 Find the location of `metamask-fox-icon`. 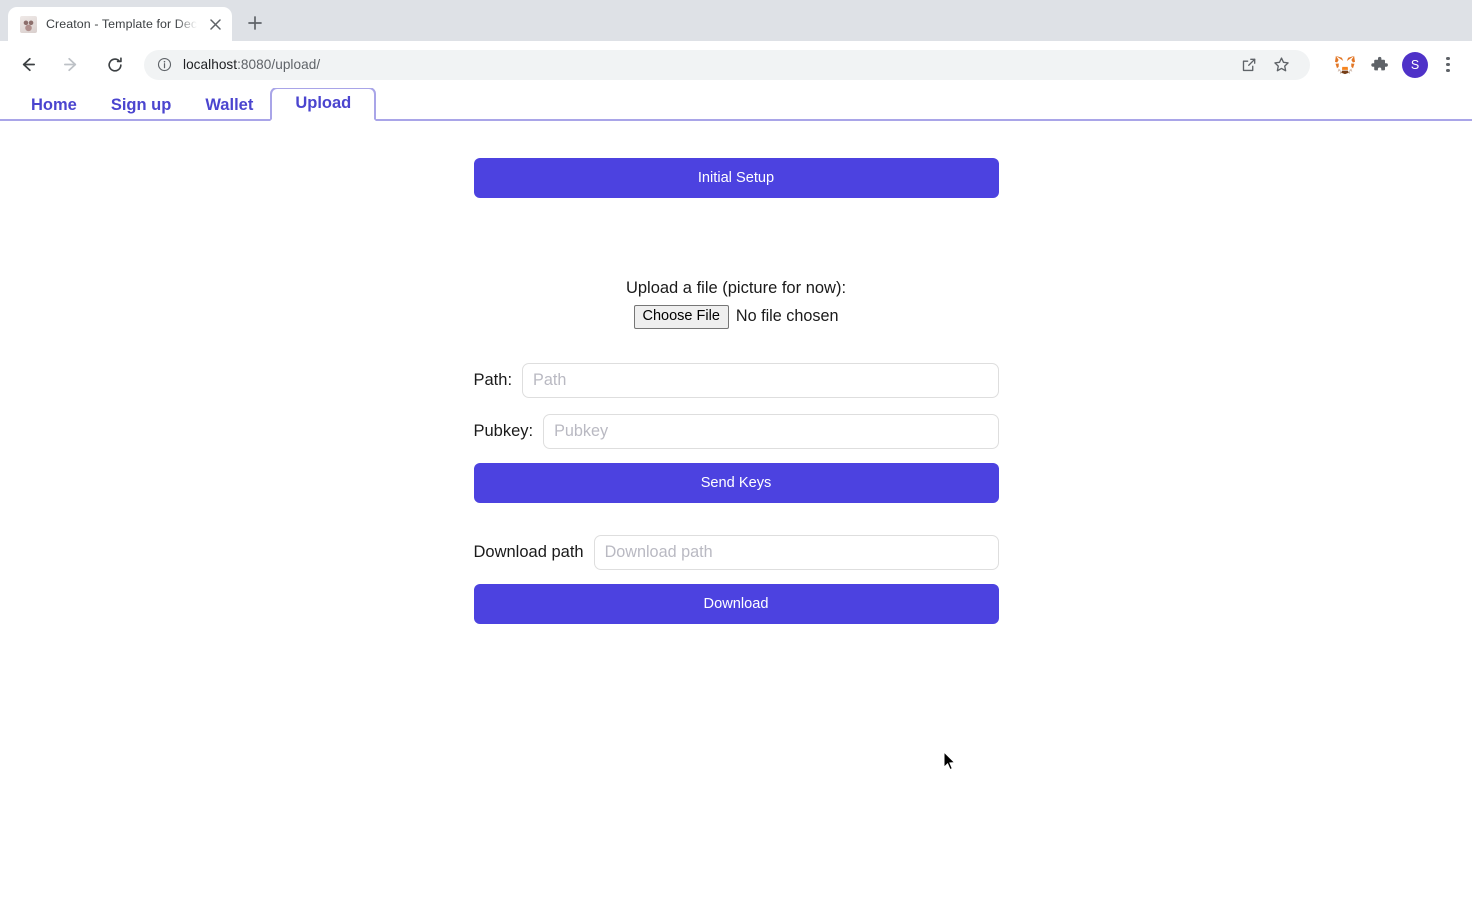

metamask-fox-icon is located at coordinates (1345, 65).